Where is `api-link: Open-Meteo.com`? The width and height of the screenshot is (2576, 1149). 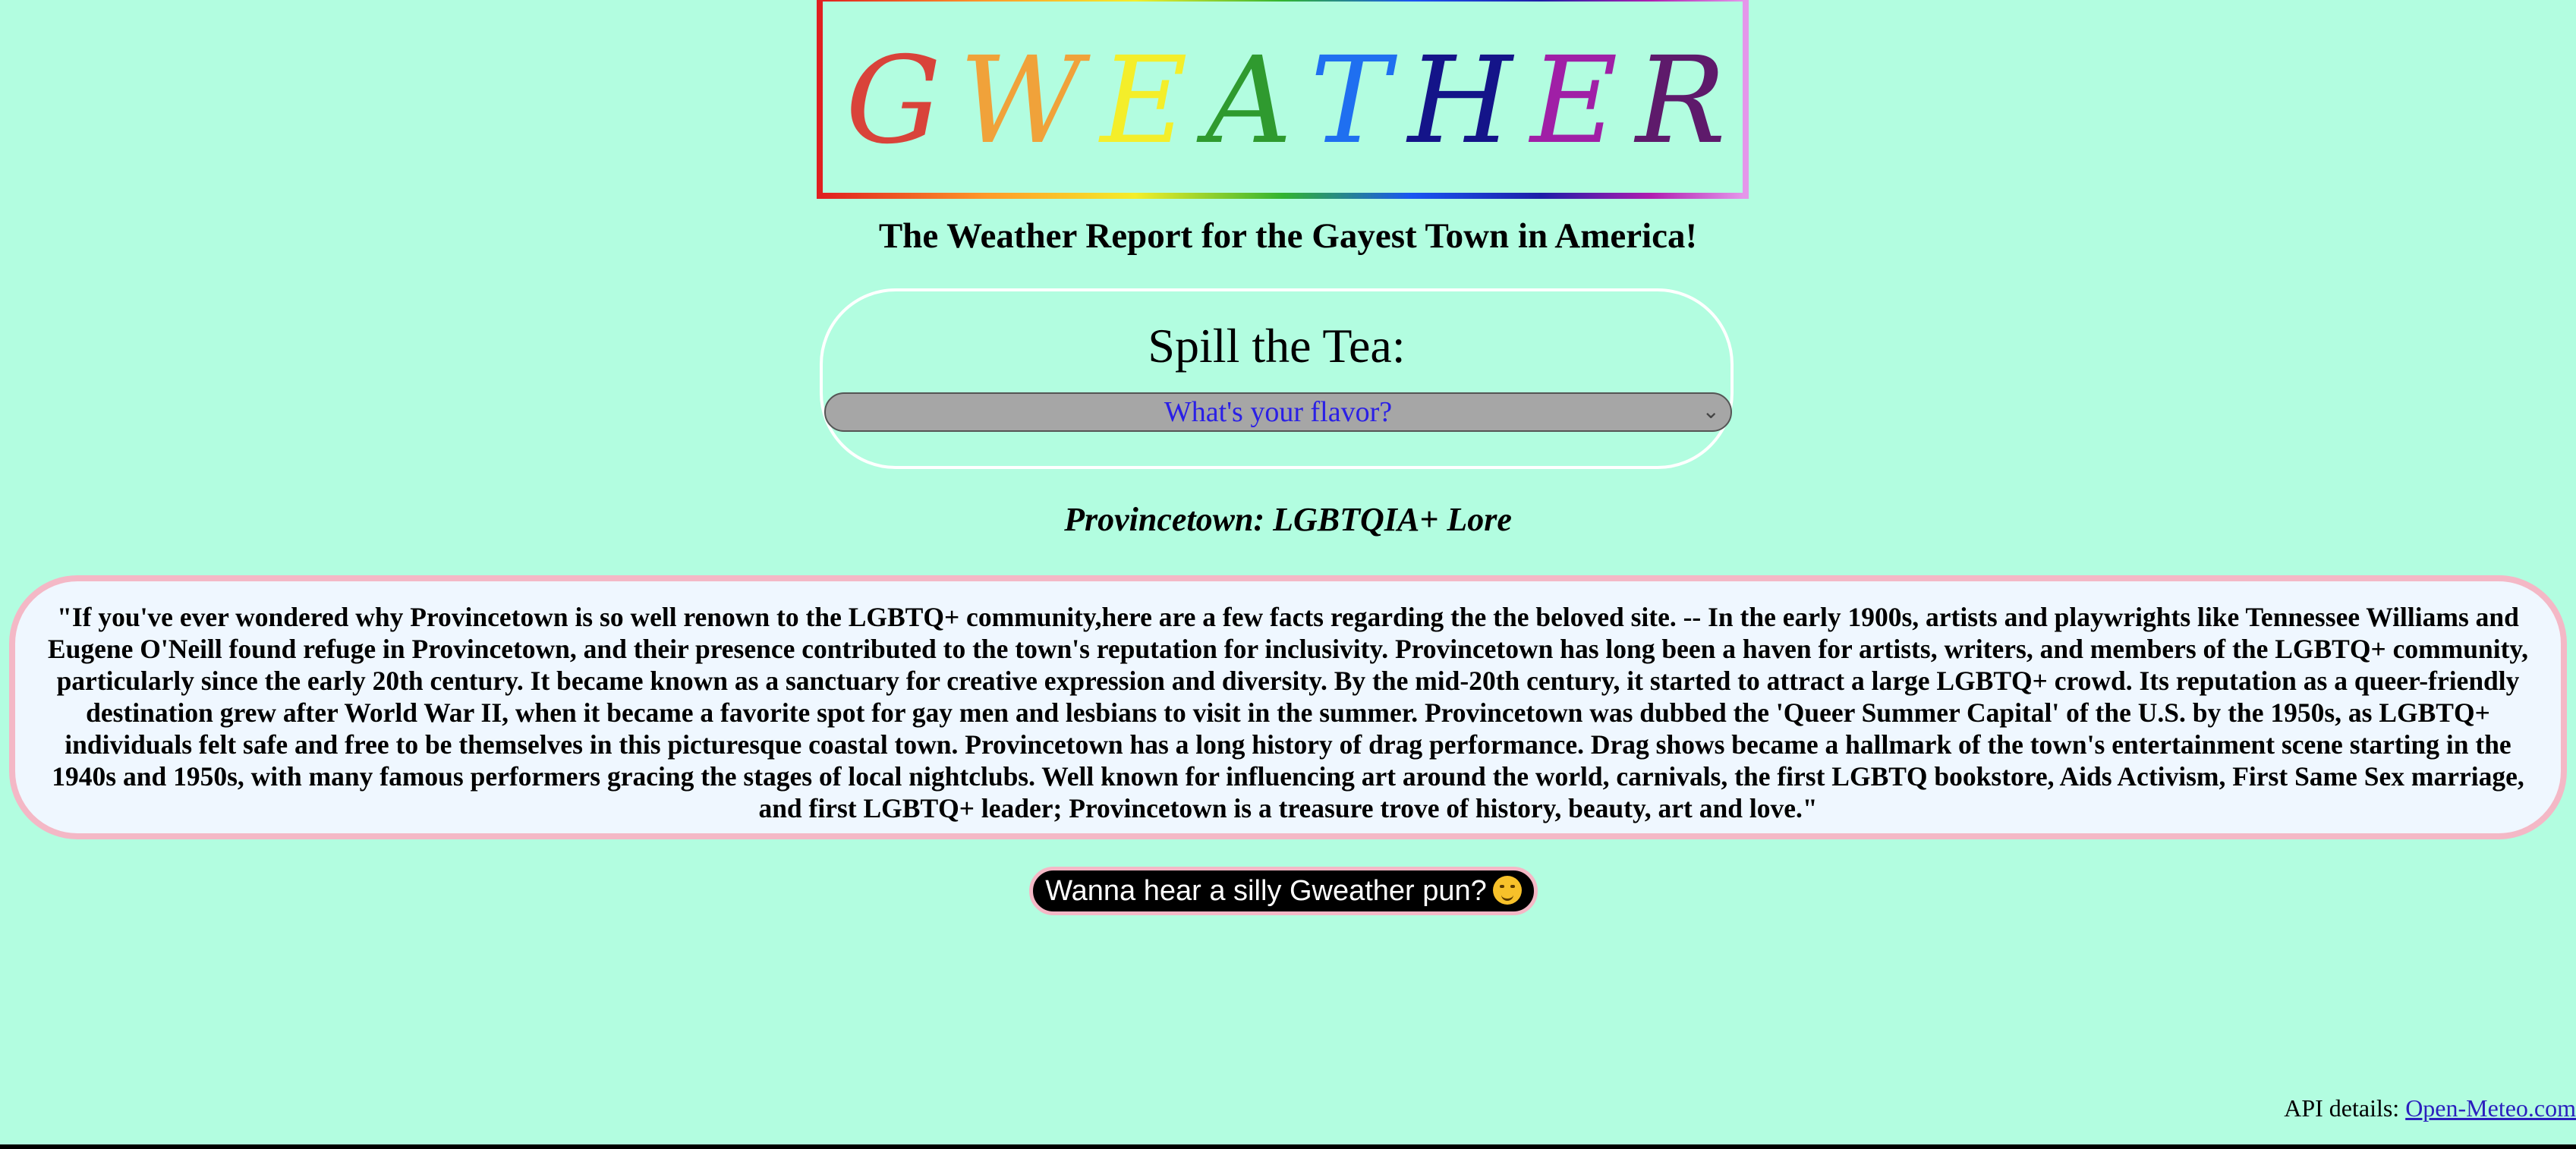 api-link: Open-Meteo.com is located at coordinates (2490, 1108).